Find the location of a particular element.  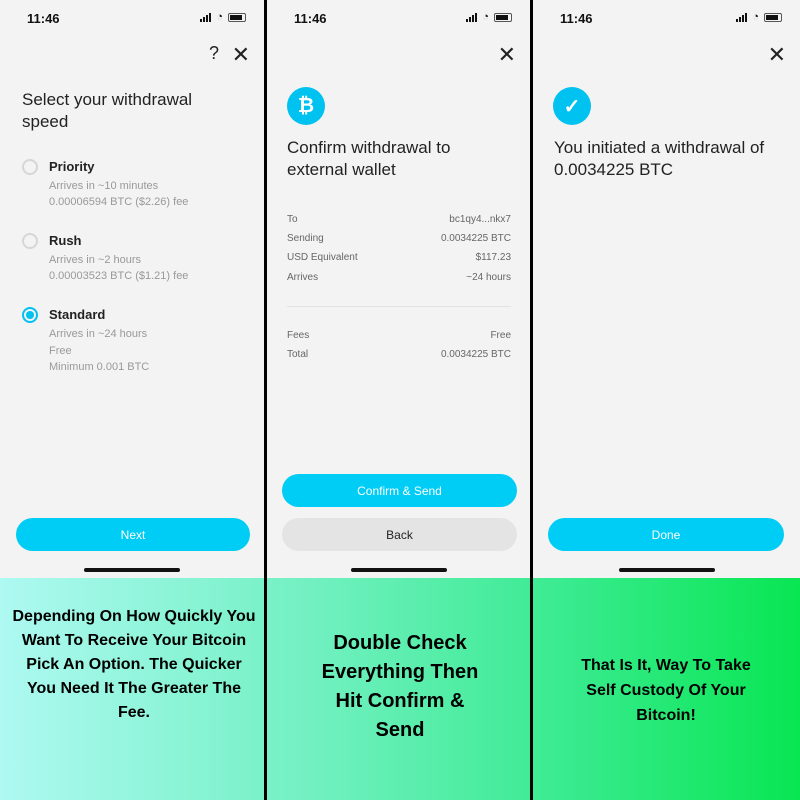

page-title: Confirm withdrawal to external wallet is located at coordinates (369, 158).